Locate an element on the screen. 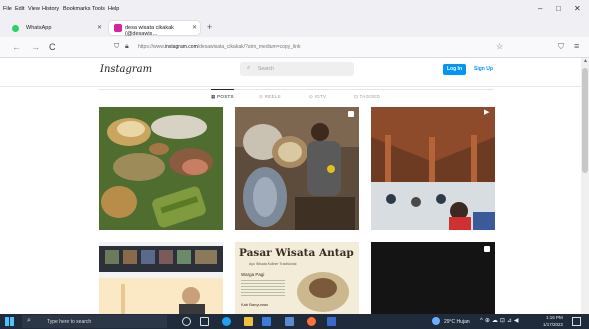 This screenshot has width=589, height=329. menu-view: View is located at coordinates (34, 9).